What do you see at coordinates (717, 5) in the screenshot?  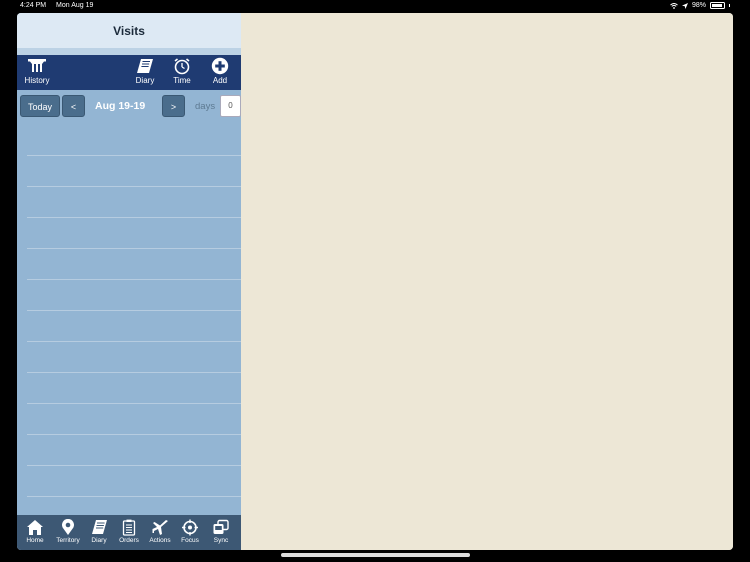 I see `battery-icon` at bounding box center [717, 5].